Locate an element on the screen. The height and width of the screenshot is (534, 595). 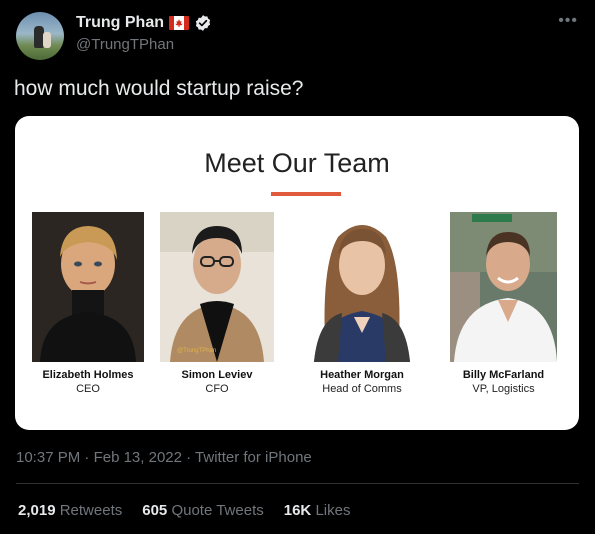
retweets-label: Retweets is located at coordinates (91, 510).